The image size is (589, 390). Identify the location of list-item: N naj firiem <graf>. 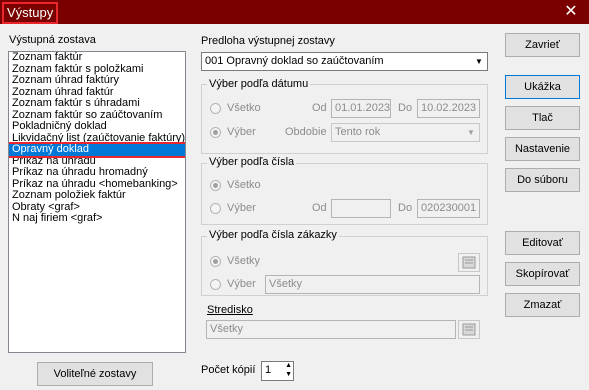
(97, 218).